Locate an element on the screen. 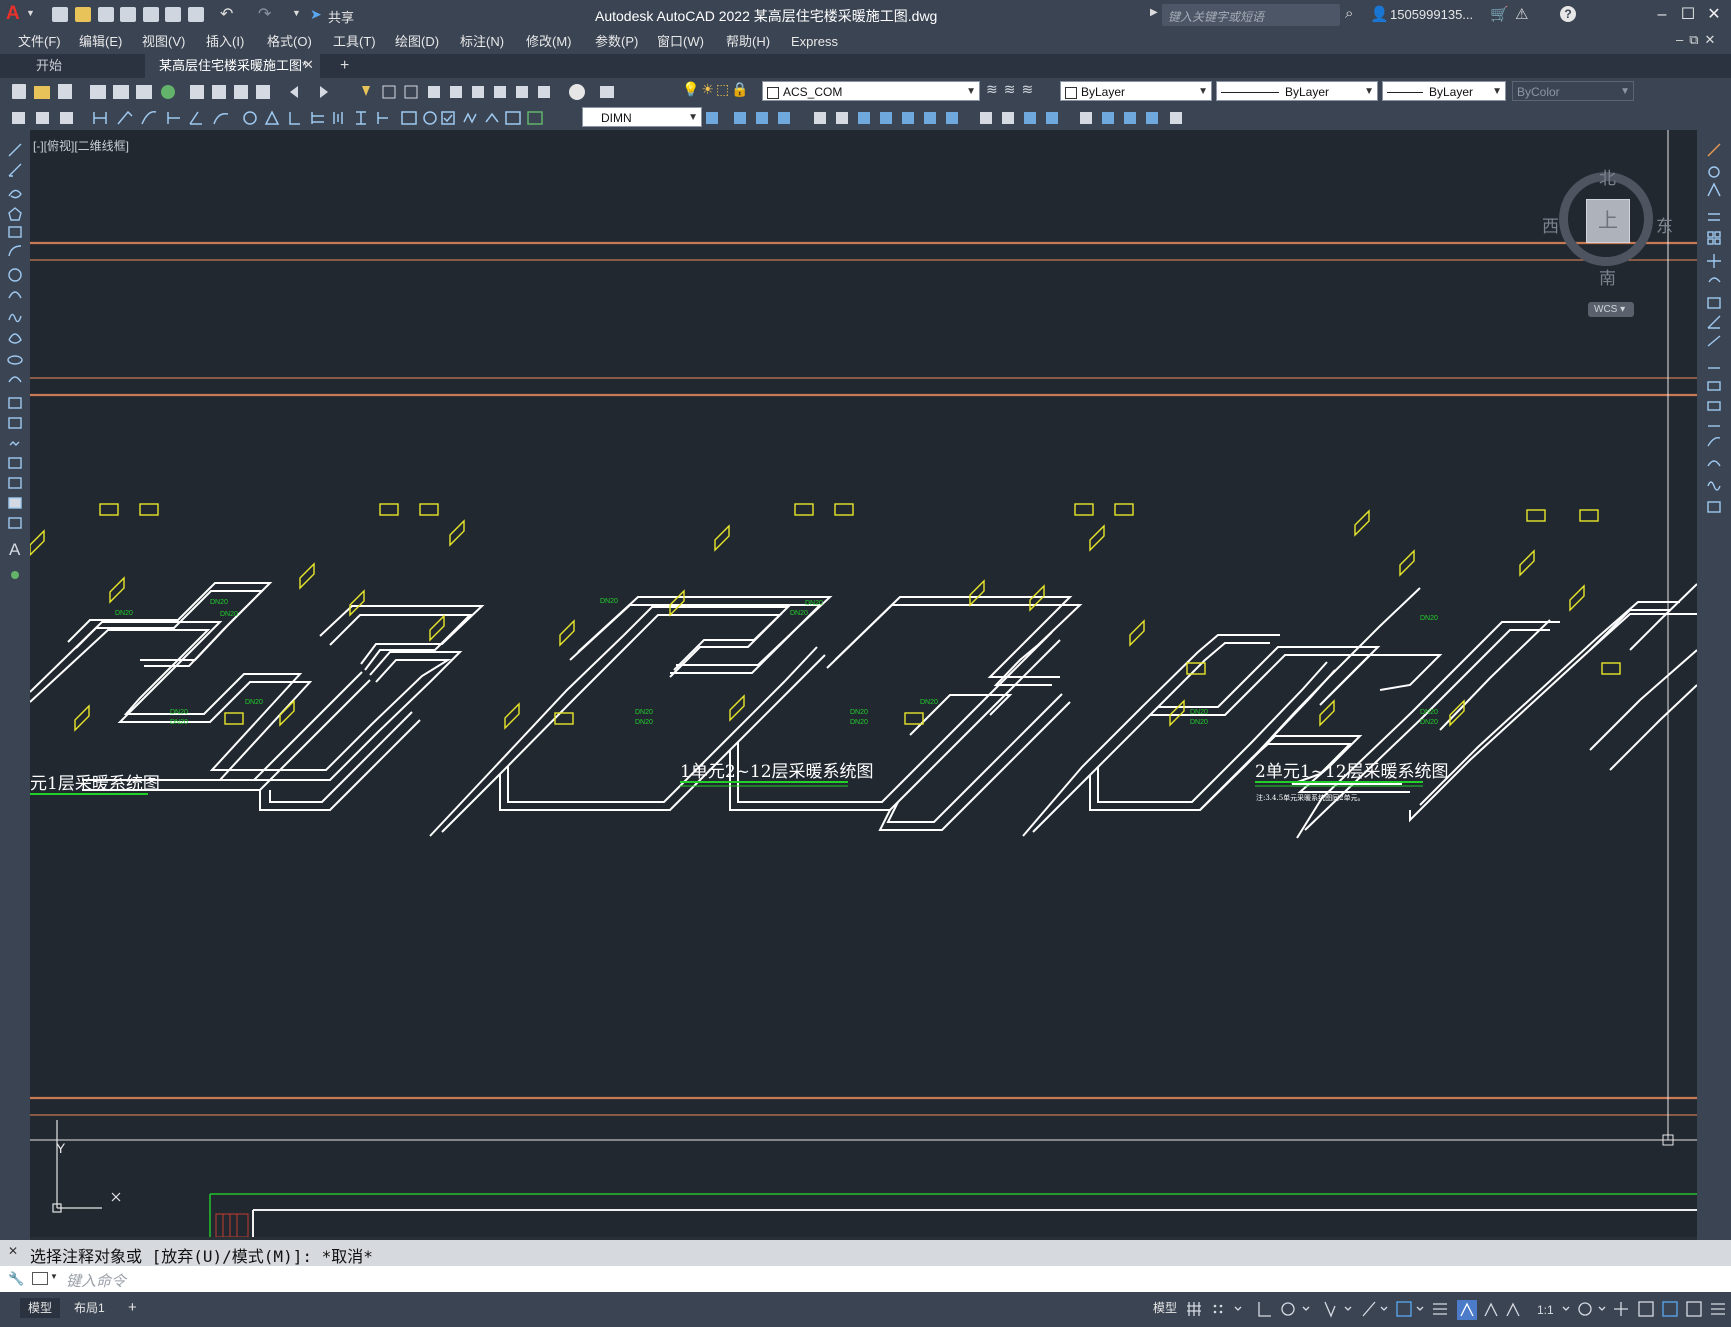 This screenshot has width=1731, height=1327. modify-tools-icons is located at coordinates (959, 118).